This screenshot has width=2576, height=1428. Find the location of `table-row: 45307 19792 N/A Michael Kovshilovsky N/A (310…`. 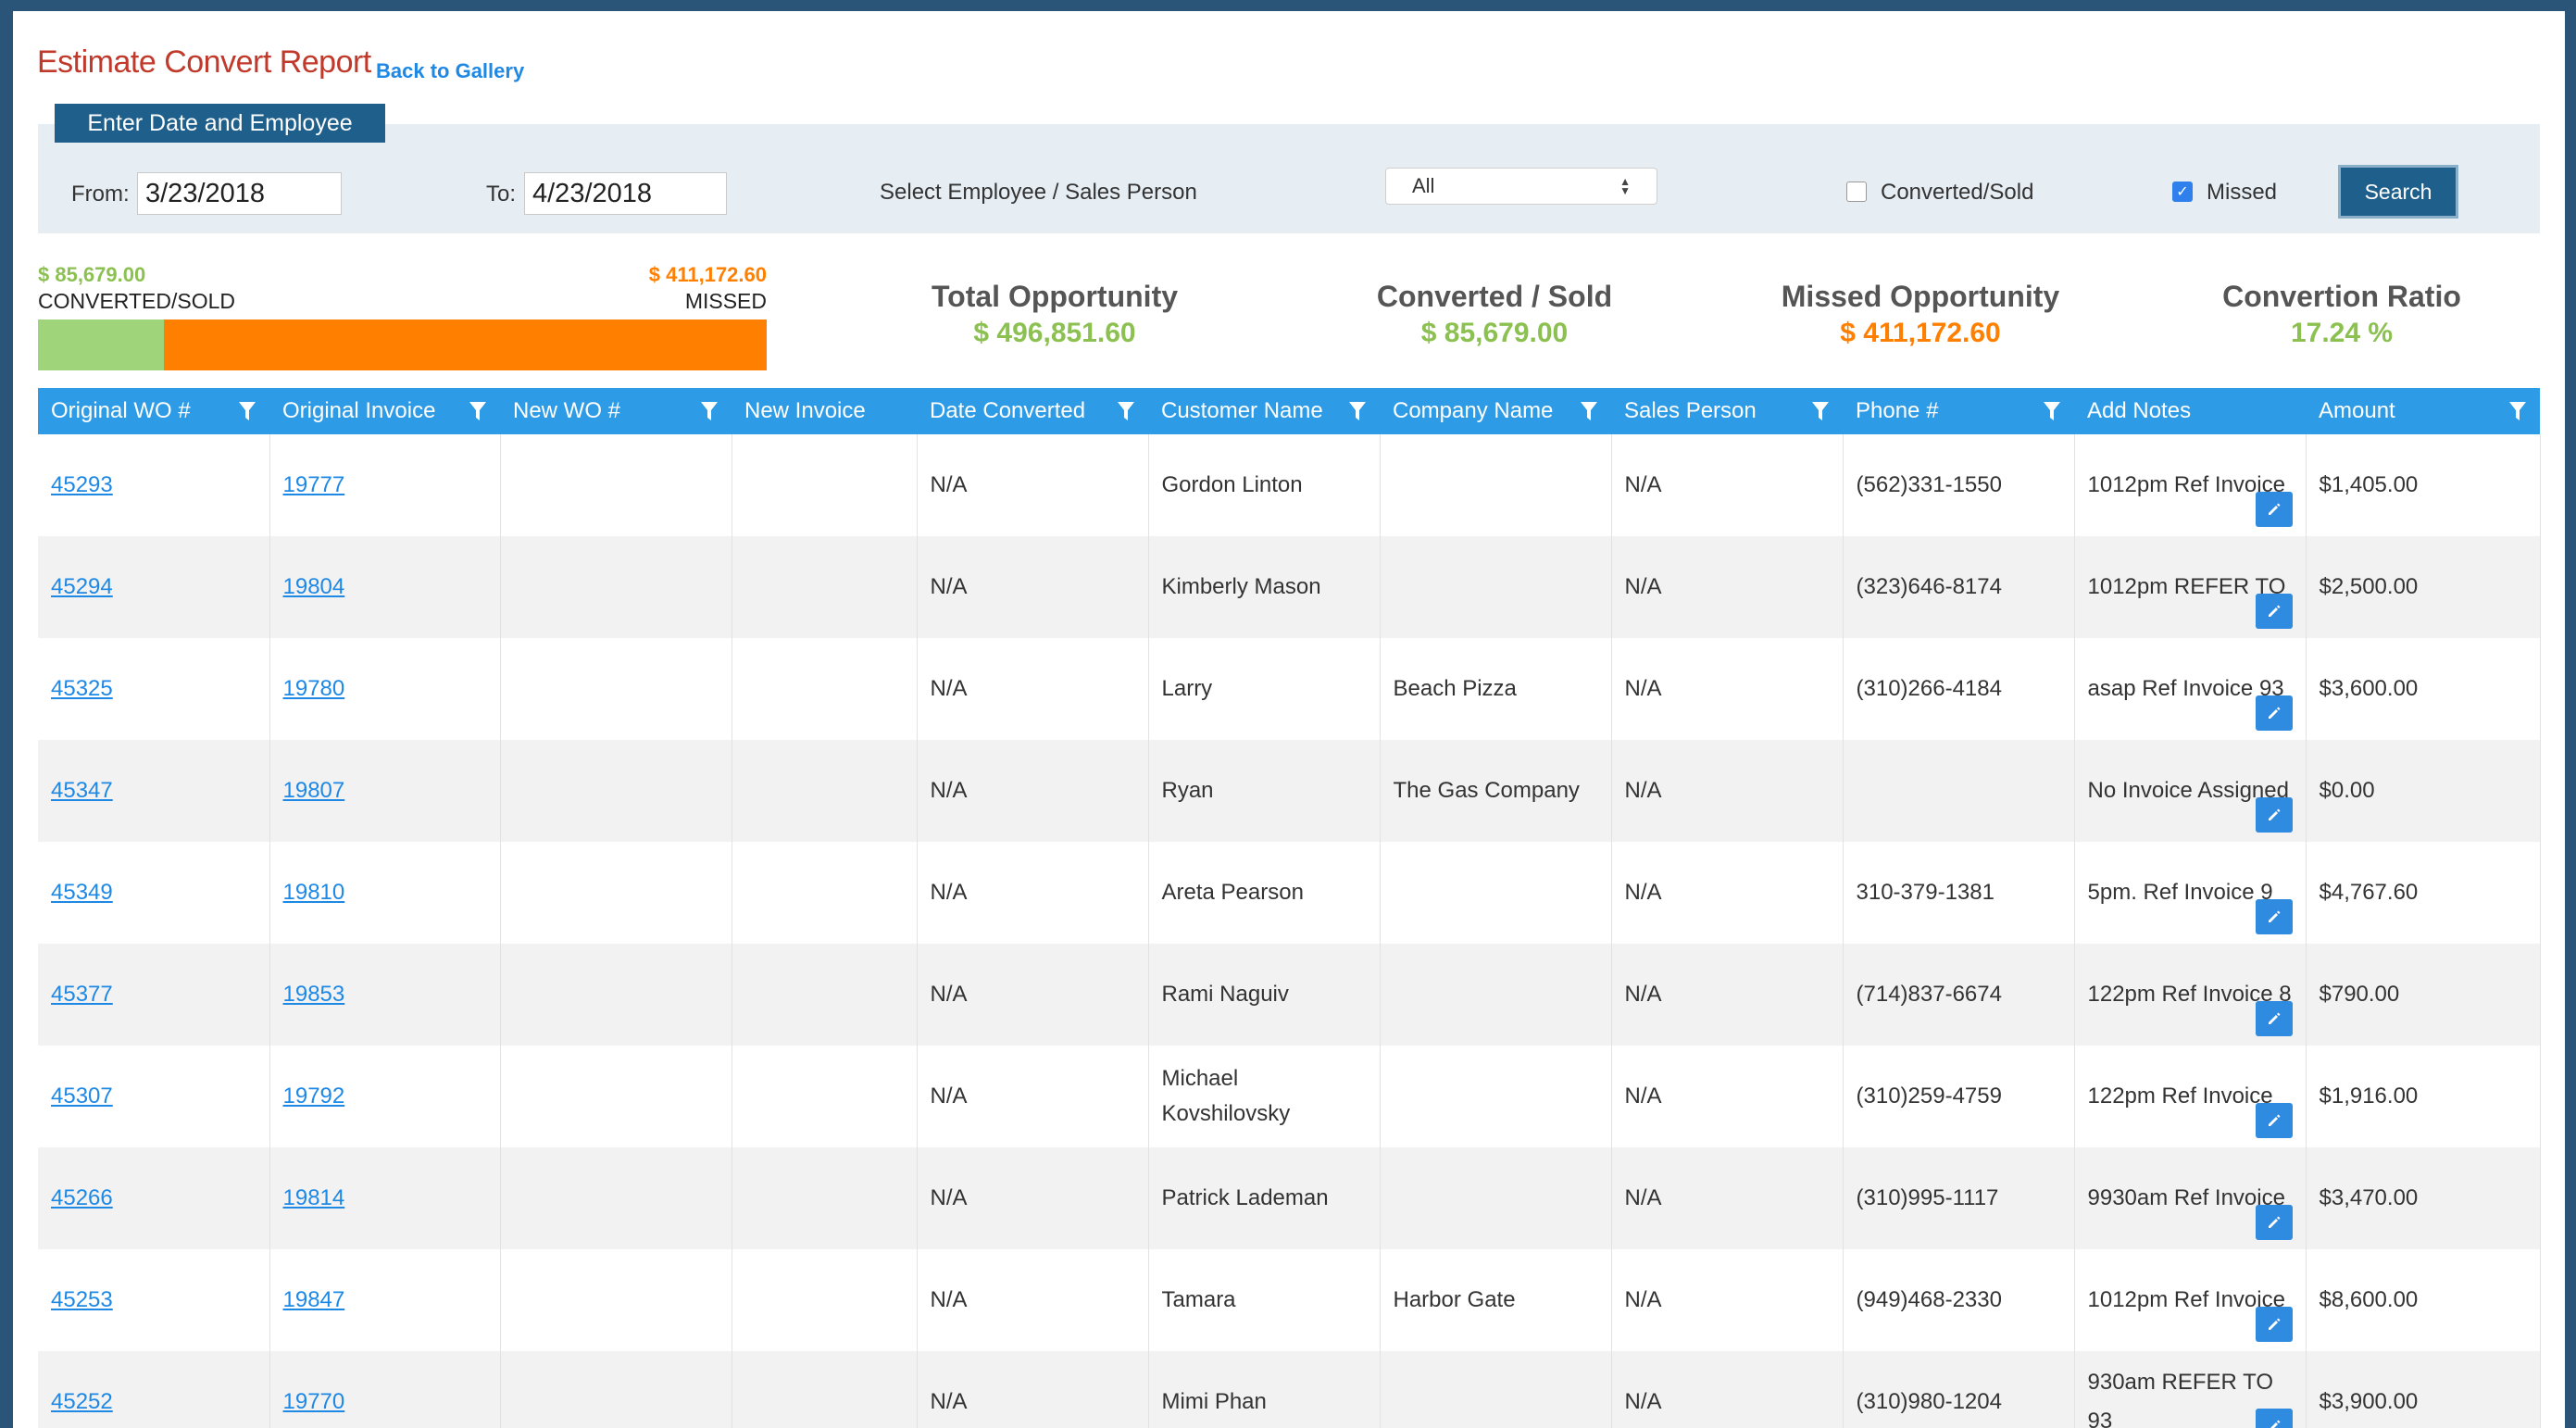

table-row: 45307 19792 N/A Michael Kovshilovsky N/A (310… is located at coordinates (1290, 1096).